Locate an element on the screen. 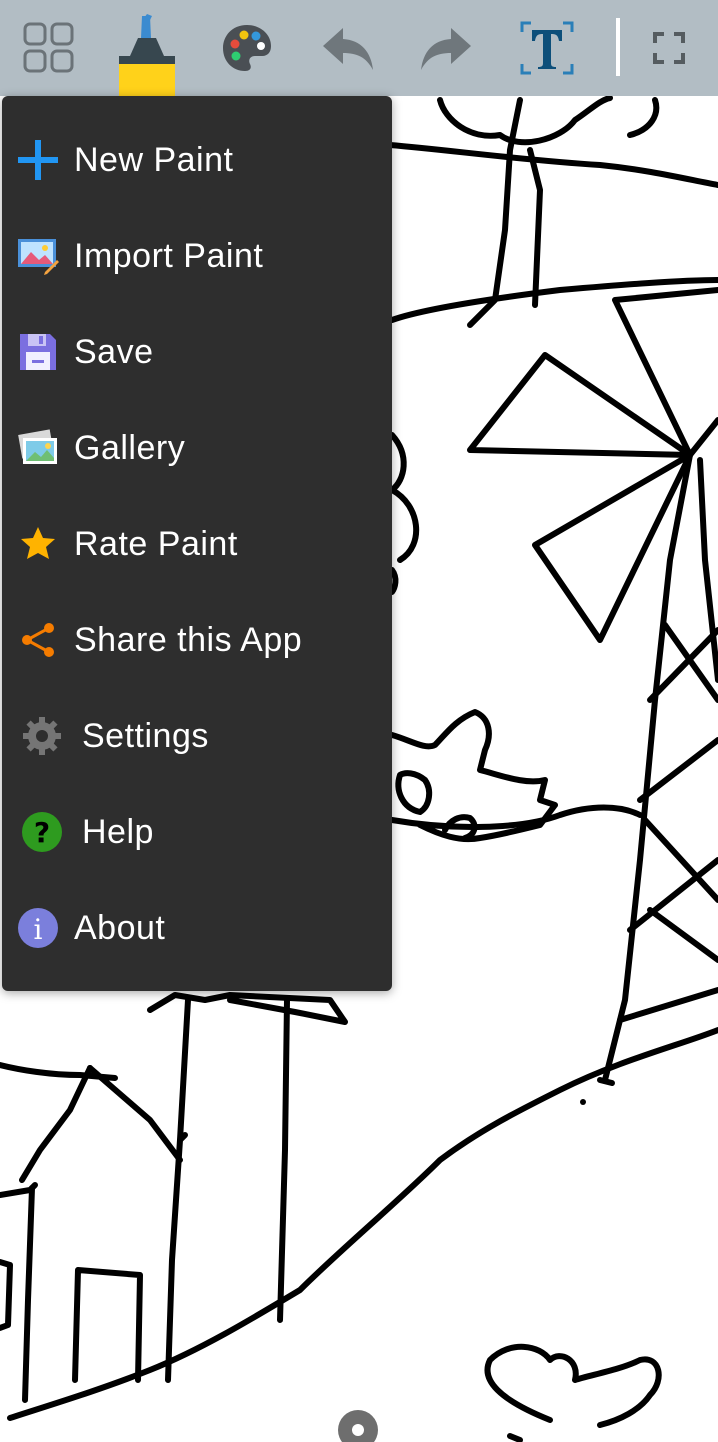 This screenshot has height=1442, width=718. share-icon is located at coordinates (38, 640).